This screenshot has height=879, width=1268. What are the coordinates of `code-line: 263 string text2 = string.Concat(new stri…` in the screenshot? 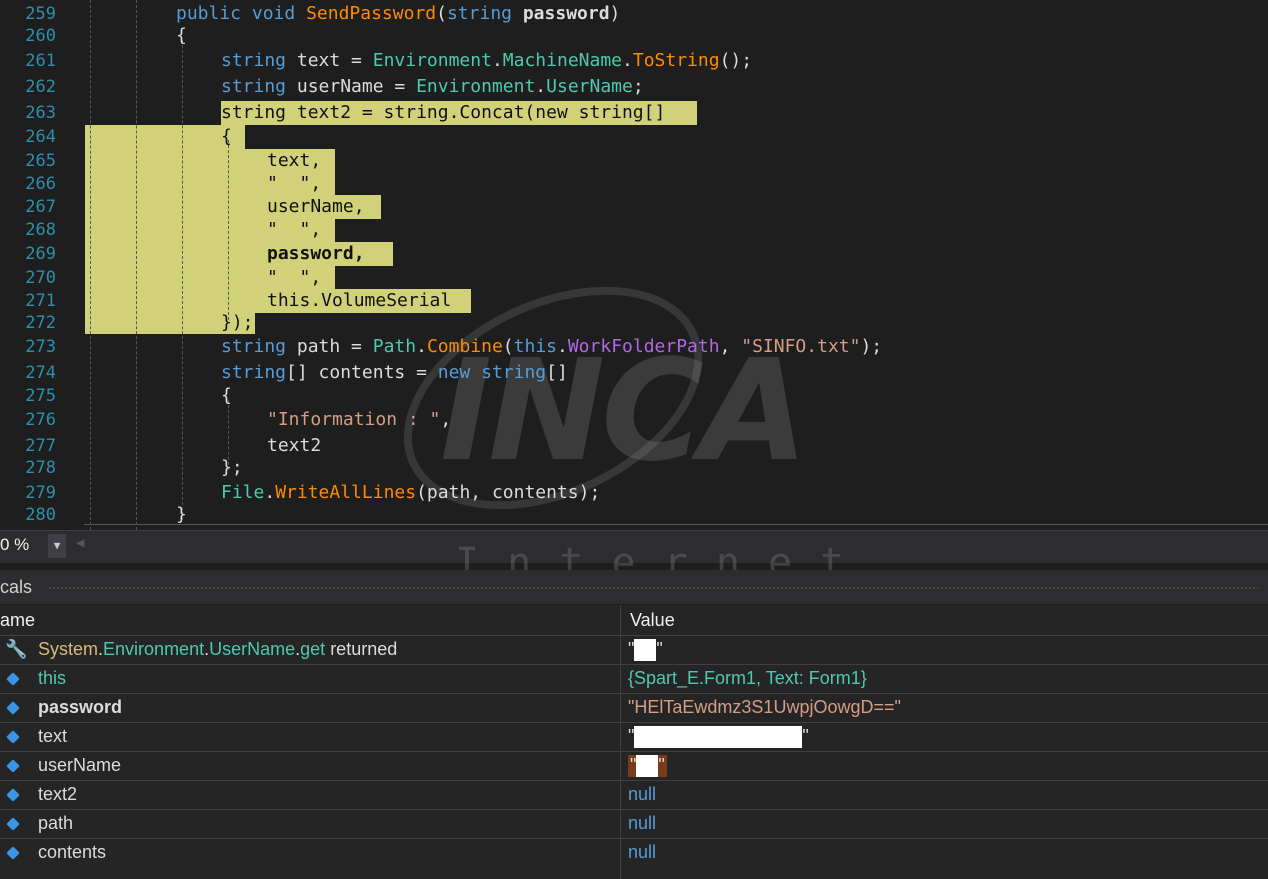 It's located at (634, 113).